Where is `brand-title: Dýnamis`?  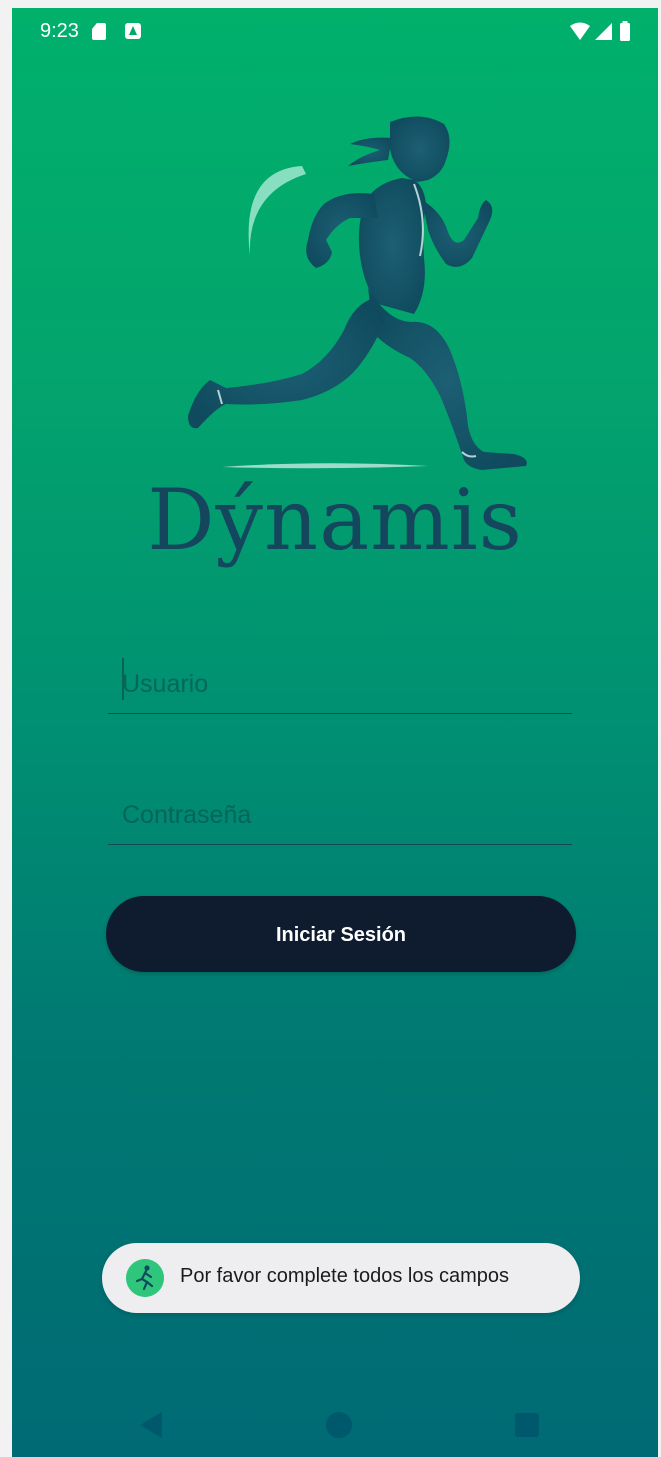 brand-title: Dýnamis is located at coordinates (335, 520).